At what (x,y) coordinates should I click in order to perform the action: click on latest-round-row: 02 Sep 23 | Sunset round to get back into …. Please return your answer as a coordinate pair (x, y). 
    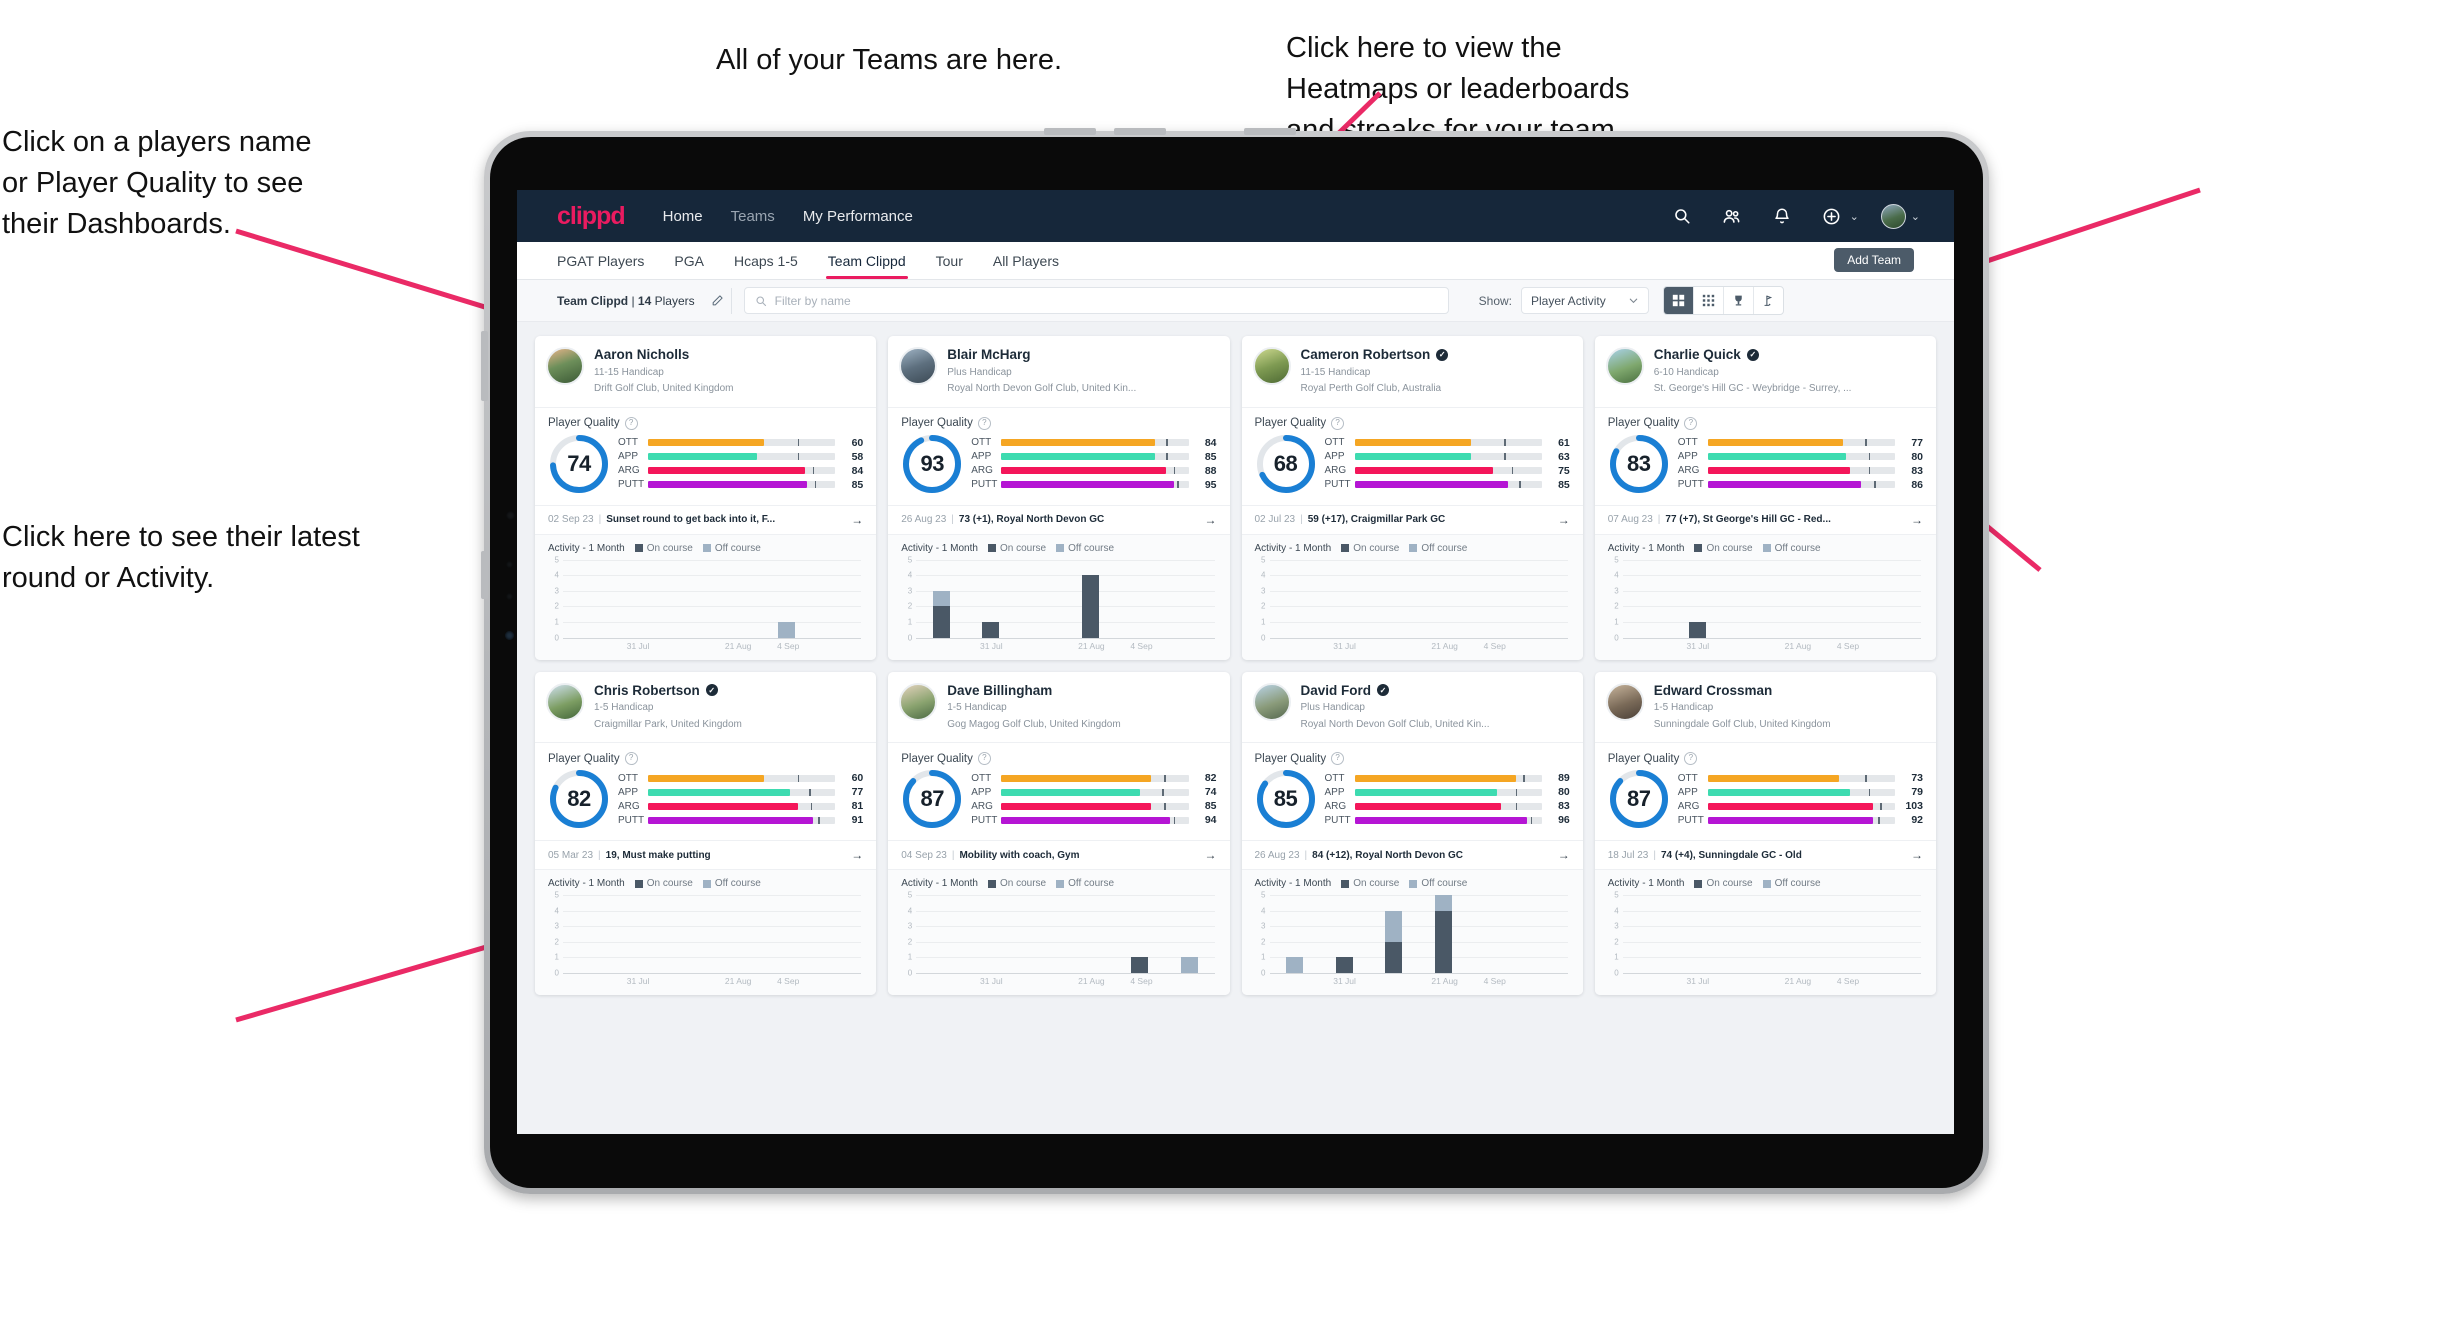
    Looking at the image, I should click on (706, 519).